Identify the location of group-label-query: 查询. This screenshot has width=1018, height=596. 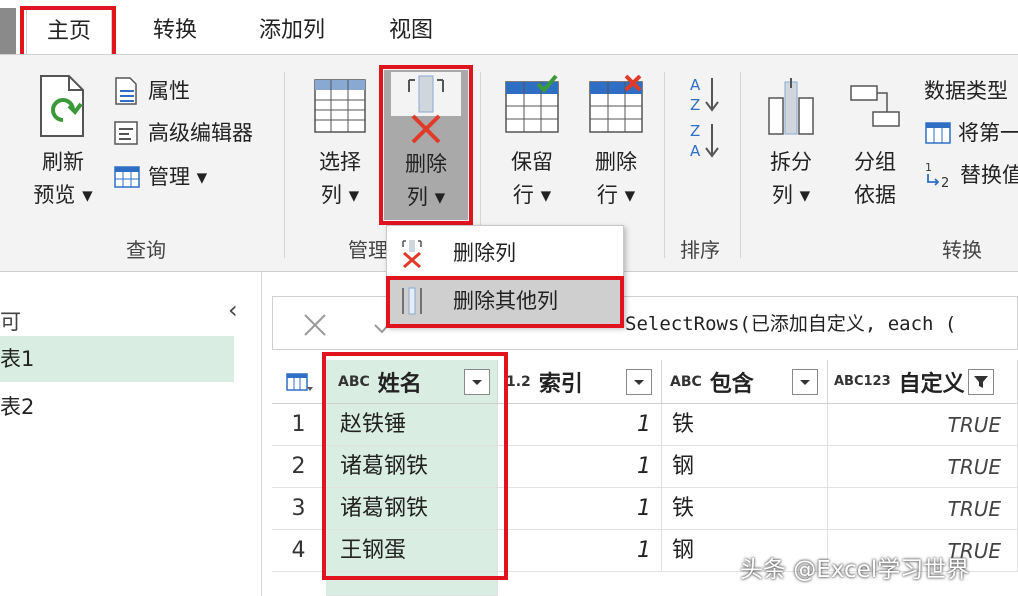
(146, 250).